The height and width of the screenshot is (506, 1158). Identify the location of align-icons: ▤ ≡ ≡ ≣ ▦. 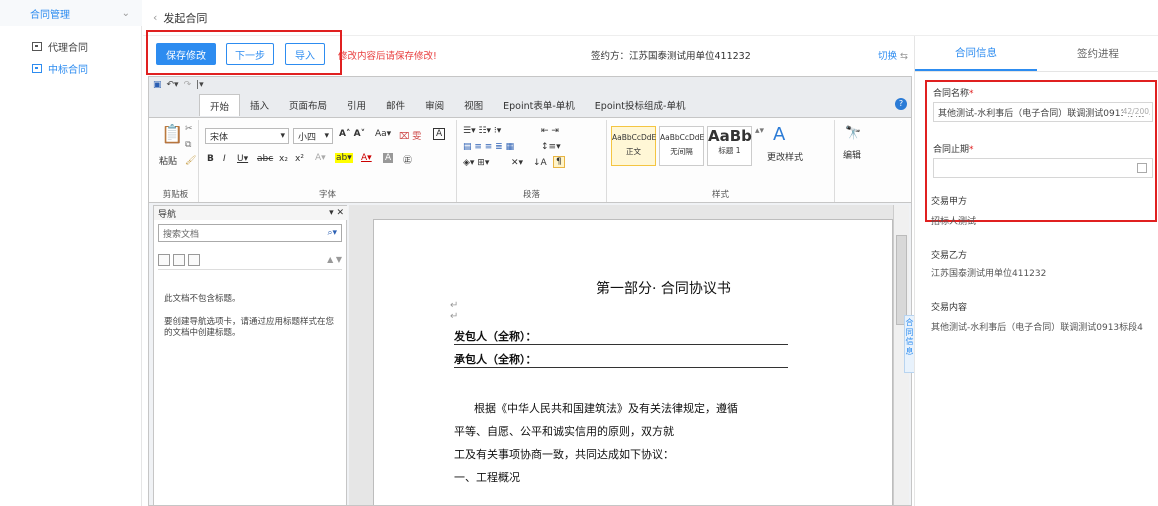
(488, 147).